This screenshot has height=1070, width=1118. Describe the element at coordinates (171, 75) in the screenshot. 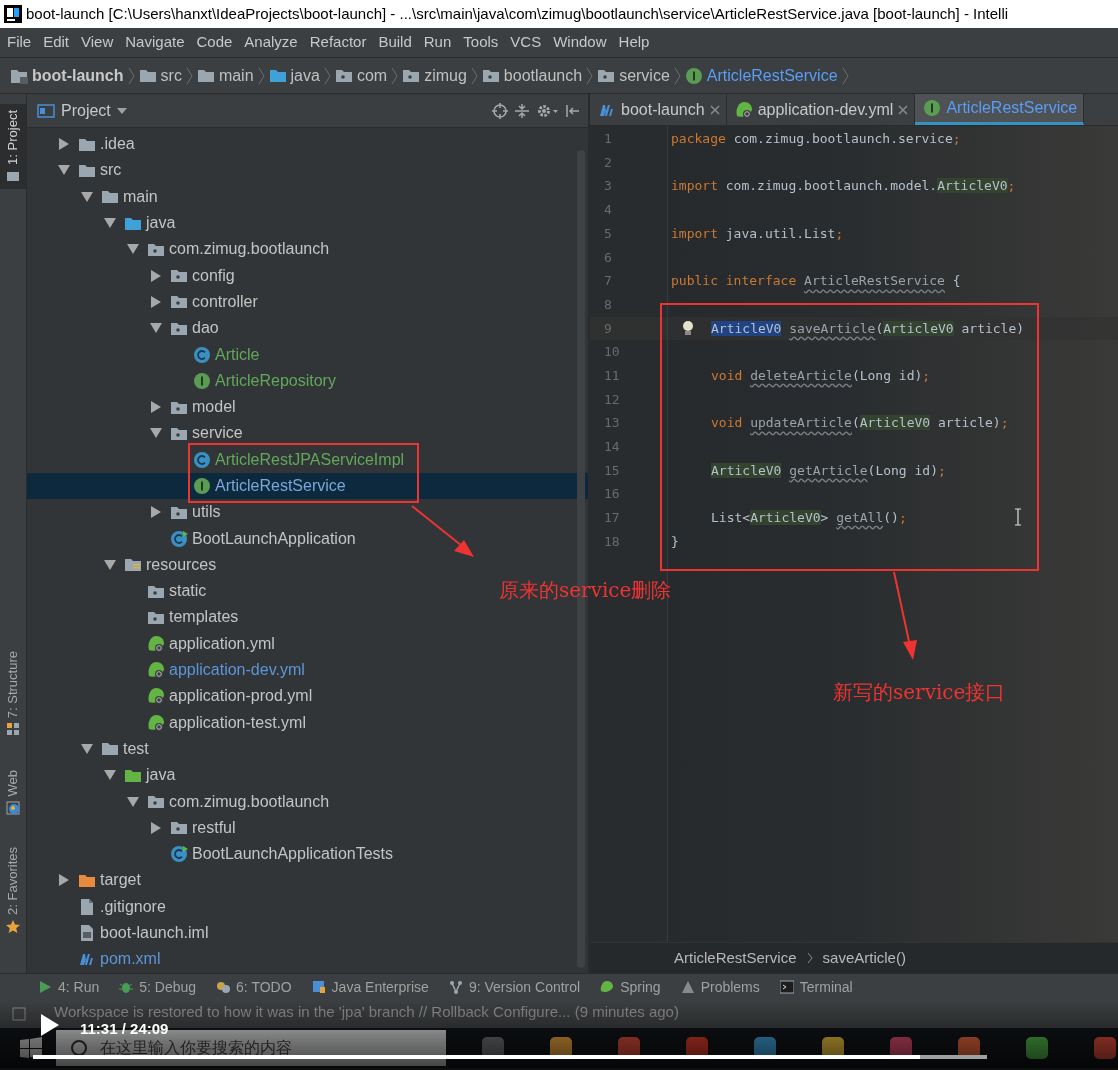

I see `breadcrumb-item: src` at that location.